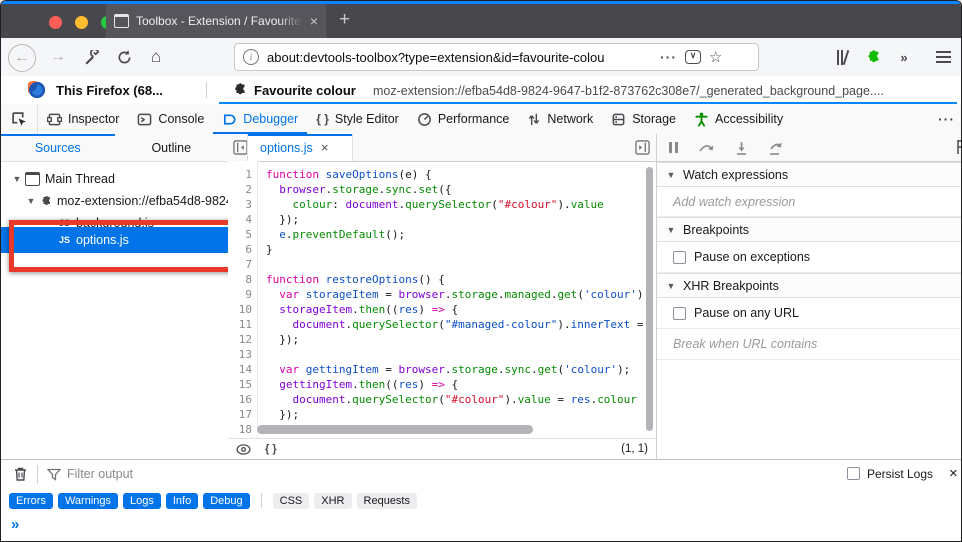  I want to click on console-filter-info: Info, so click(182, 500).